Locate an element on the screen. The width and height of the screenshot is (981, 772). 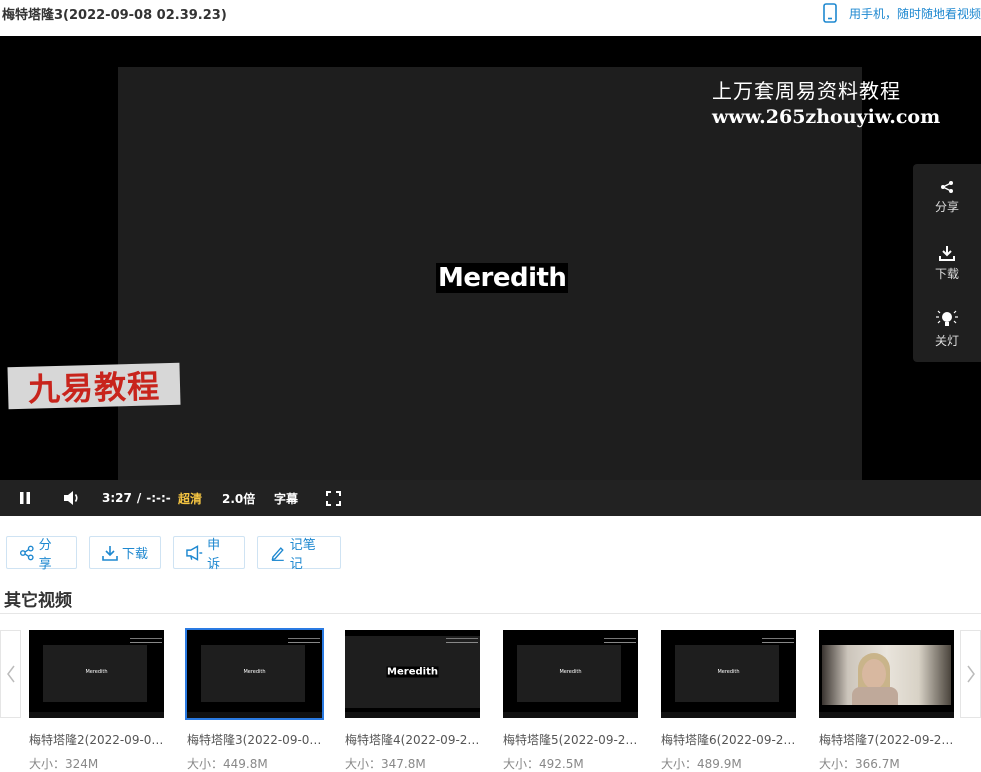
time-display: 3:27 / -:-:- is located at coordinates (136, 498).